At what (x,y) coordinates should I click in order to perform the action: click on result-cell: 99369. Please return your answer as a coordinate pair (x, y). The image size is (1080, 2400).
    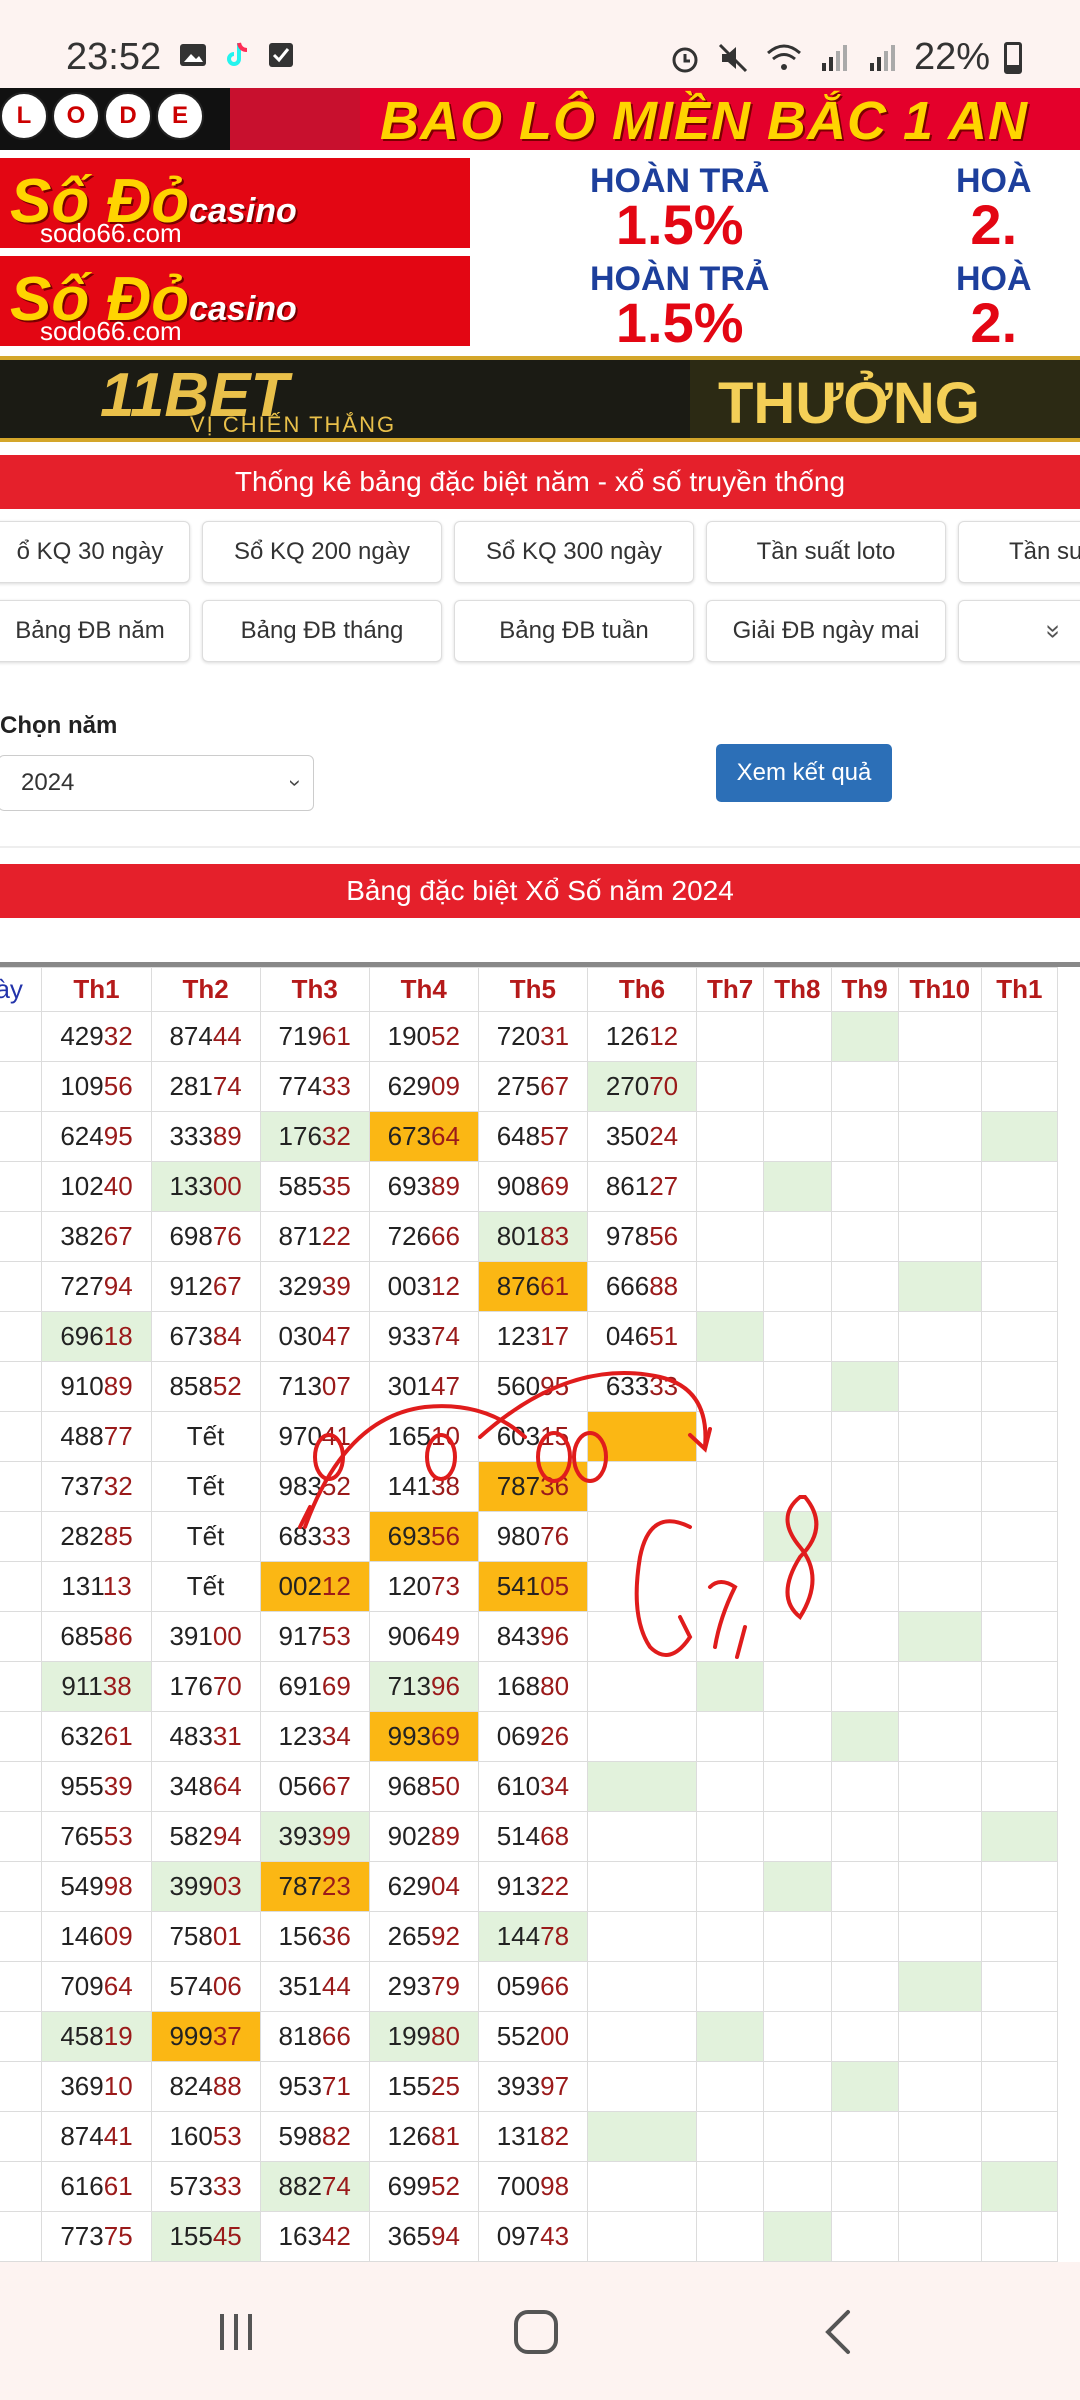
    Looking at the image, I should click on (423, 1736).